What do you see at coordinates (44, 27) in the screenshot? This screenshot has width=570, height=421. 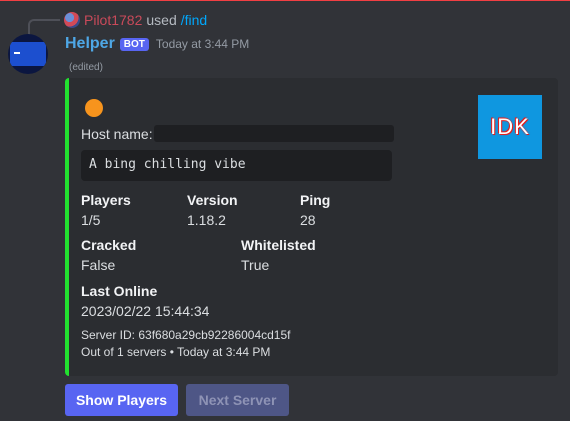 I see `reply-spine` at bounding box center [44, 27].